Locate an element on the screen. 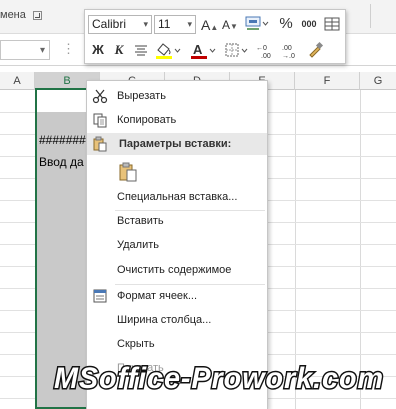 The image size is (396, 409). column-header-f: F is located at coordinates (327, 81).